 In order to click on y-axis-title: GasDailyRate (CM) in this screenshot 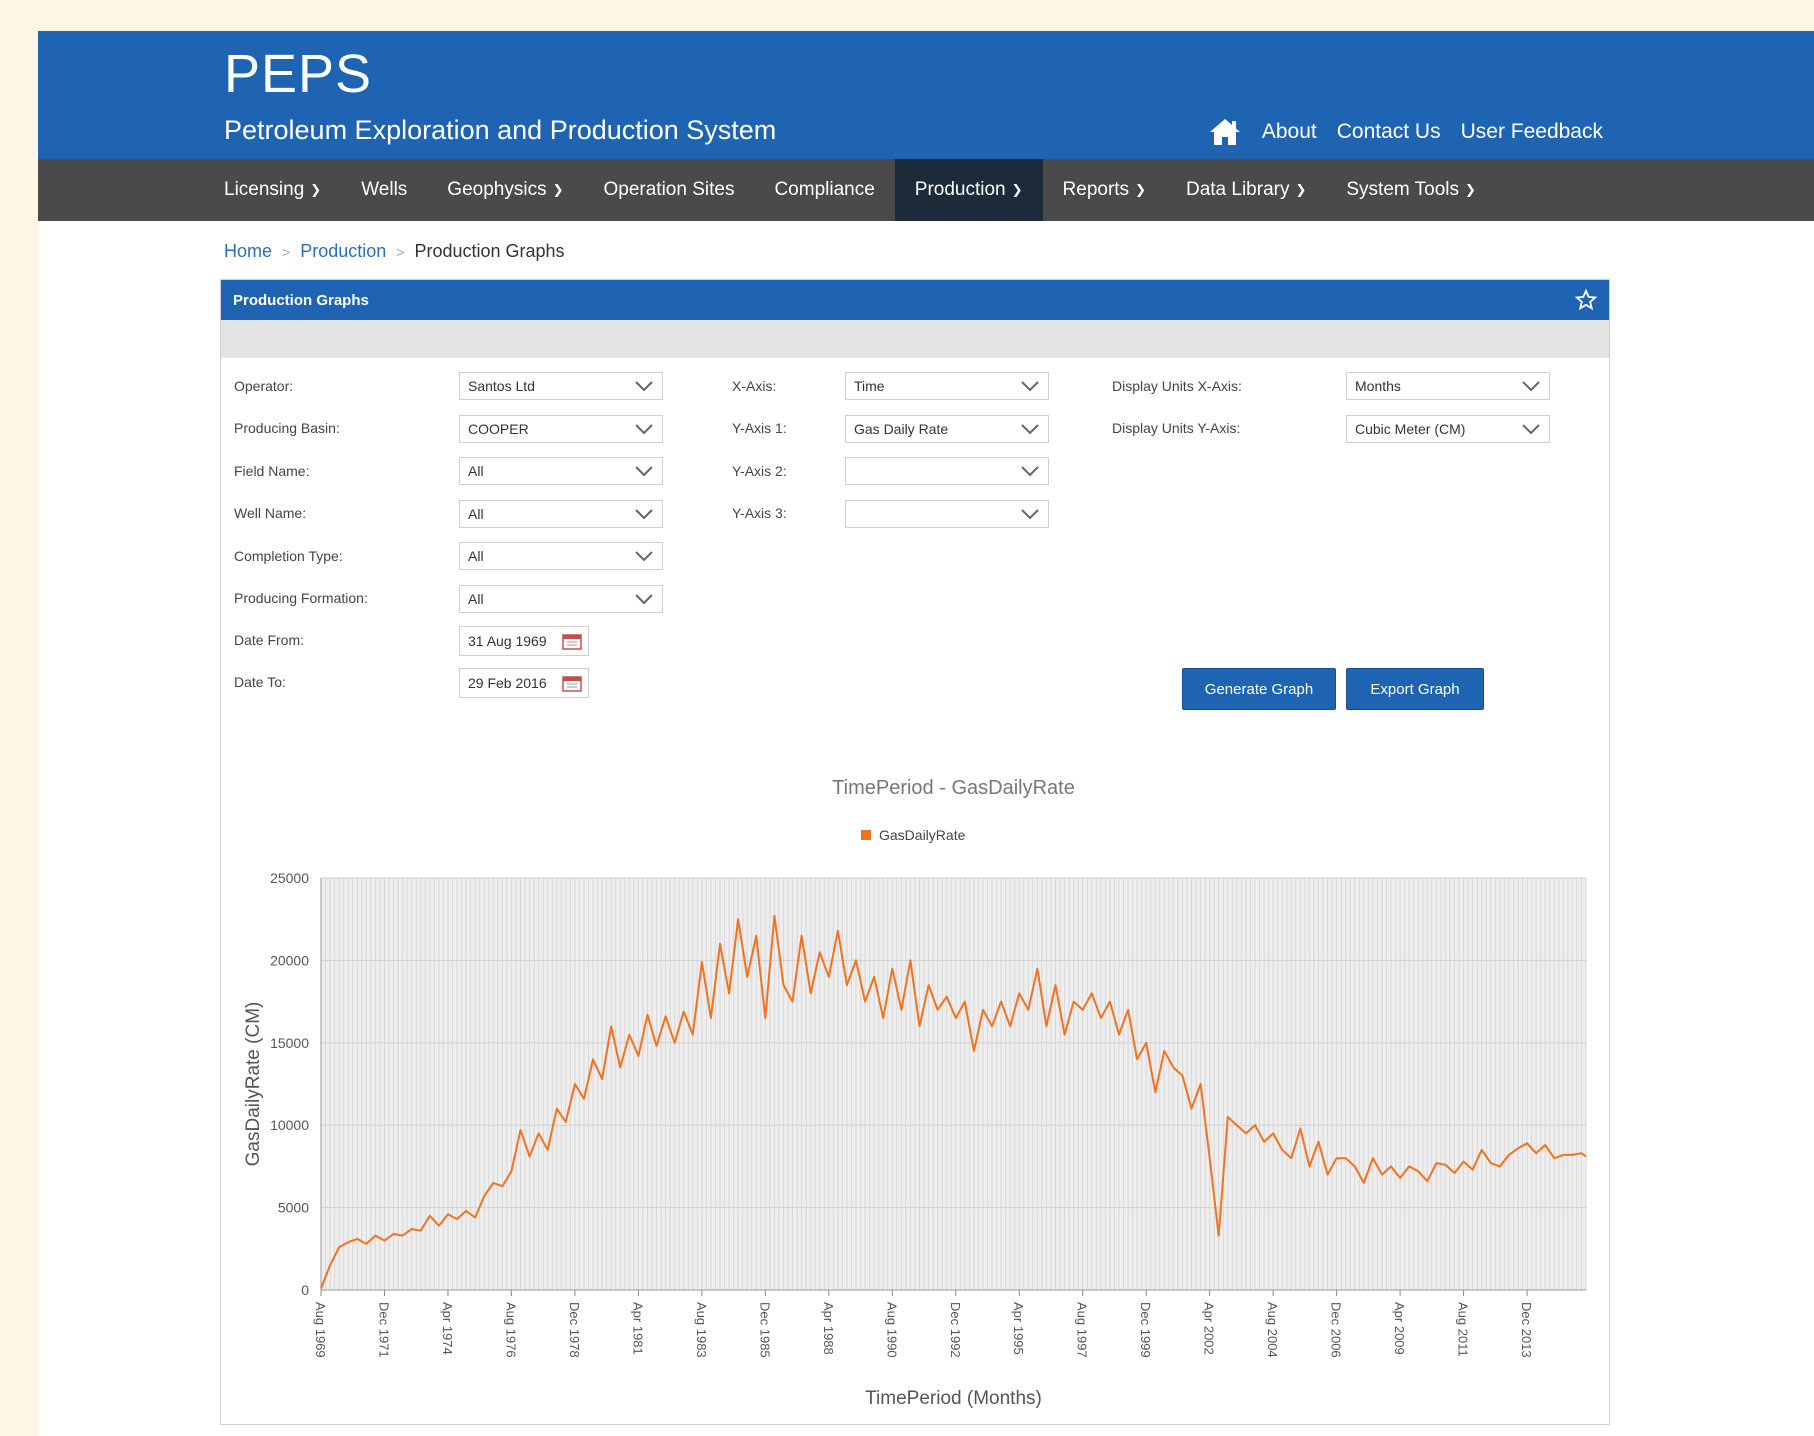, I will do `click(253, 1084)`.